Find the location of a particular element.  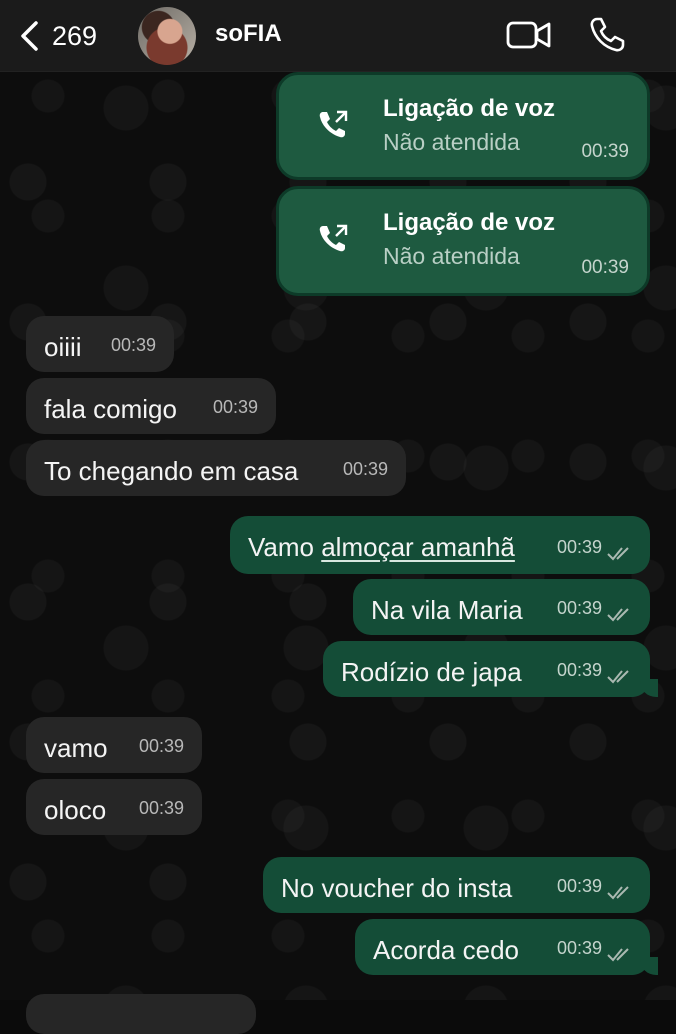

outgoing-message: Na vila Maria 00:39 is located at coordinates (501, 607).